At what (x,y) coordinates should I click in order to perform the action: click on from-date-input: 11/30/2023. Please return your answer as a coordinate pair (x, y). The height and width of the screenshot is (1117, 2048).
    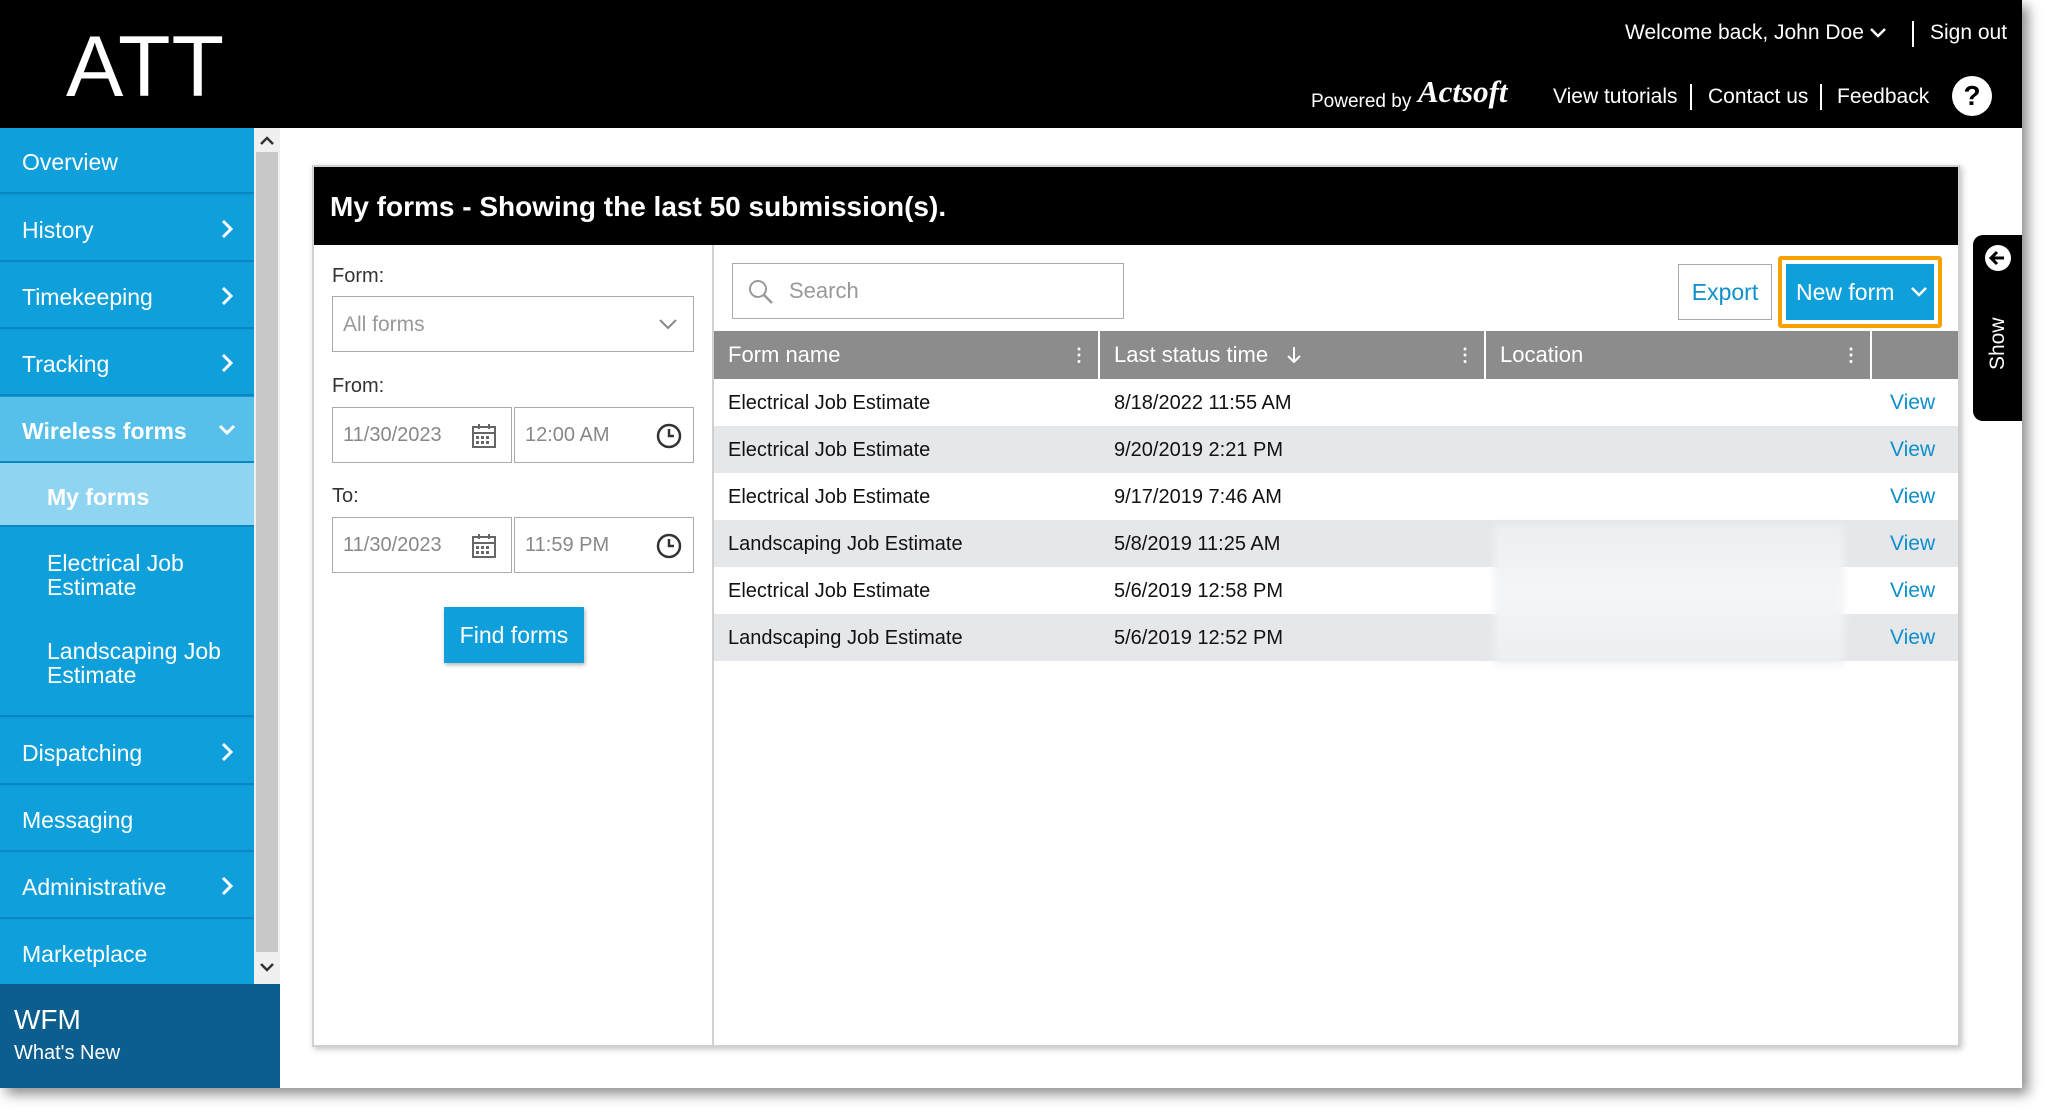
    Looking at the image, I should click on (422, 435).